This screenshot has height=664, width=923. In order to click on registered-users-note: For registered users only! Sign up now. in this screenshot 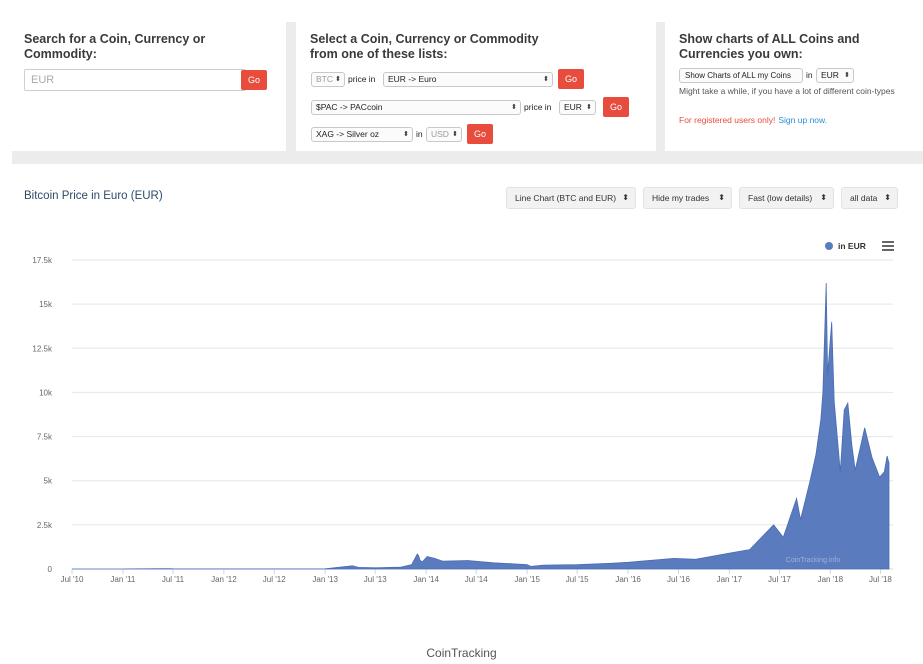, I will do `click(753, 120)`.